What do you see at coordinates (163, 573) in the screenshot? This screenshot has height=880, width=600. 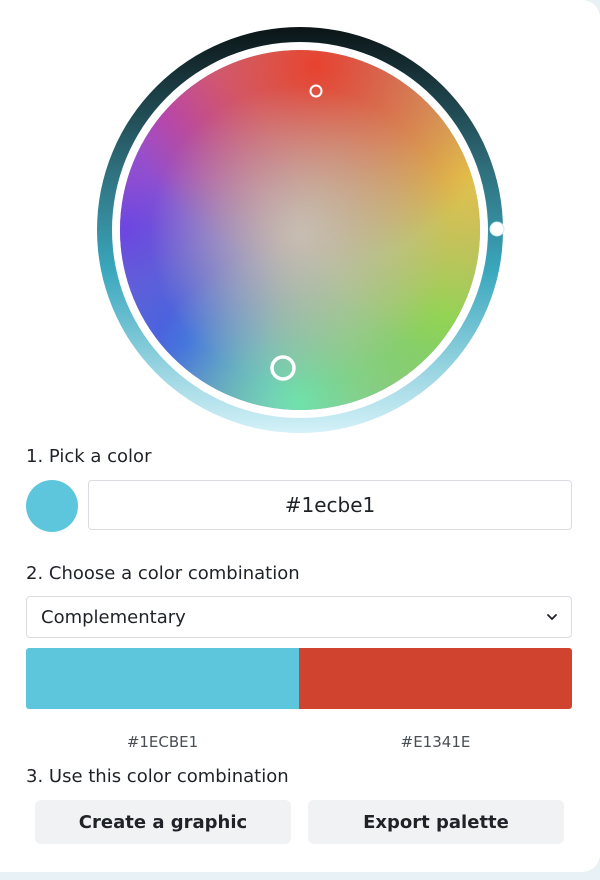 I see `step-combination-label: 2. Choose a color combination` at bounding box center [163, 573].